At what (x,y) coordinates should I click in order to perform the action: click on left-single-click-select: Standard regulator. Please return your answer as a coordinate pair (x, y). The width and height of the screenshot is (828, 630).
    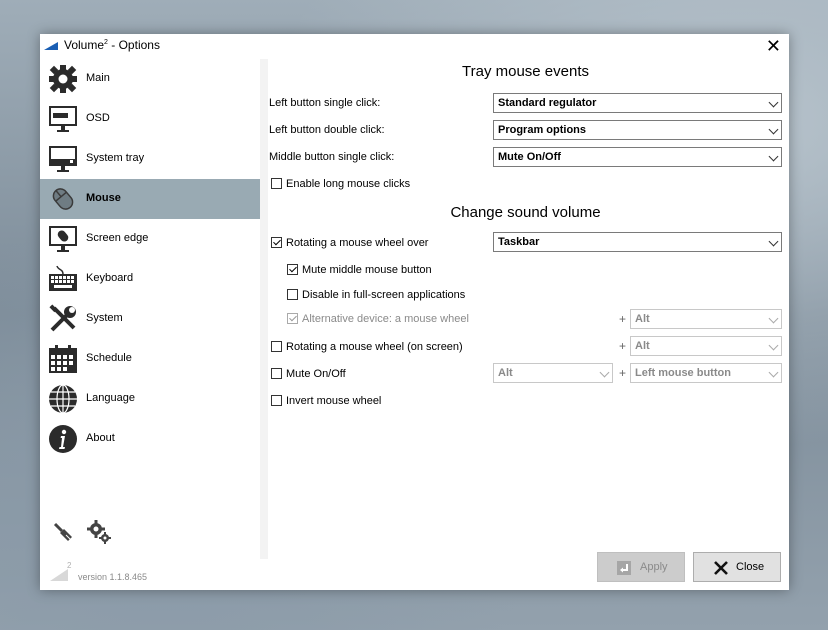
    Looking at the image, I should click on (637, 103).